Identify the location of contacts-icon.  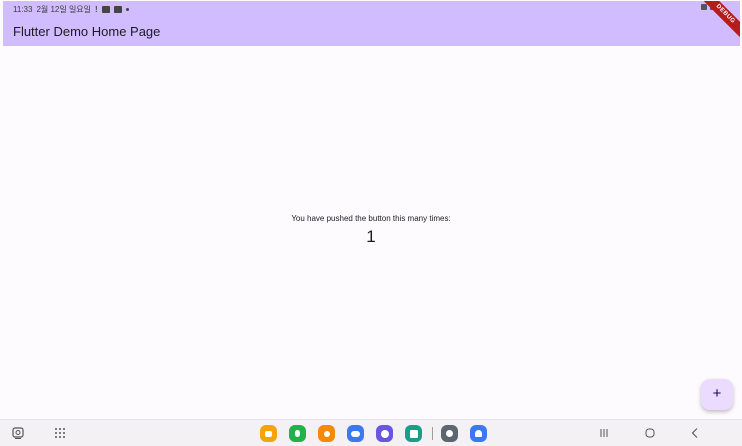
(326, 433).